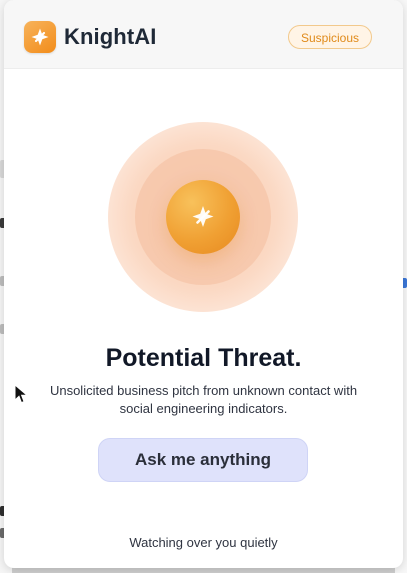 The width and height of the screenshot is (407, 573). What do you see at coordinates (203, 358) in the screenshot?
I see `threat-title: Potential Threat.` at bounding box center [203, 358].